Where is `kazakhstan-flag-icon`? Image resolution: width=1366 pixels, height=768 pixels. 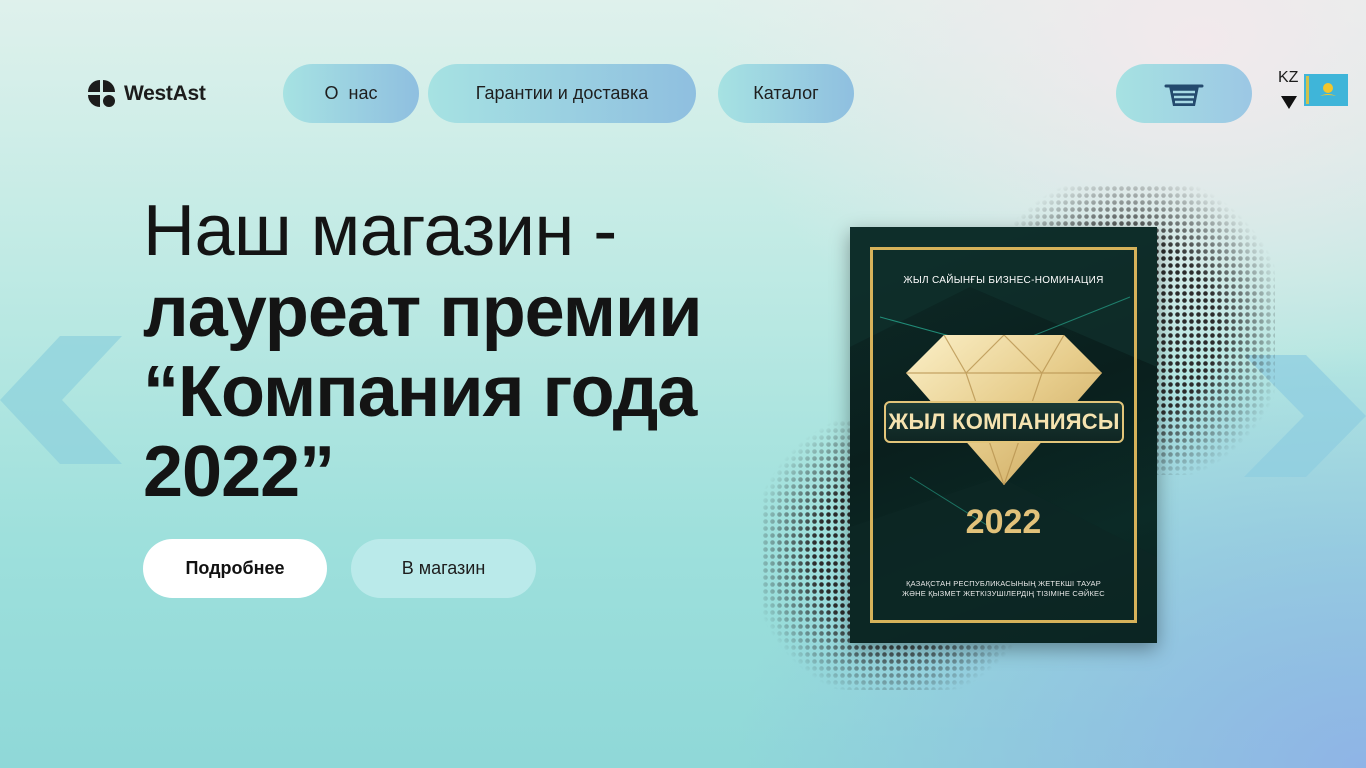
kazakhstan-flag-icon is located at coordinates (1326, 90).